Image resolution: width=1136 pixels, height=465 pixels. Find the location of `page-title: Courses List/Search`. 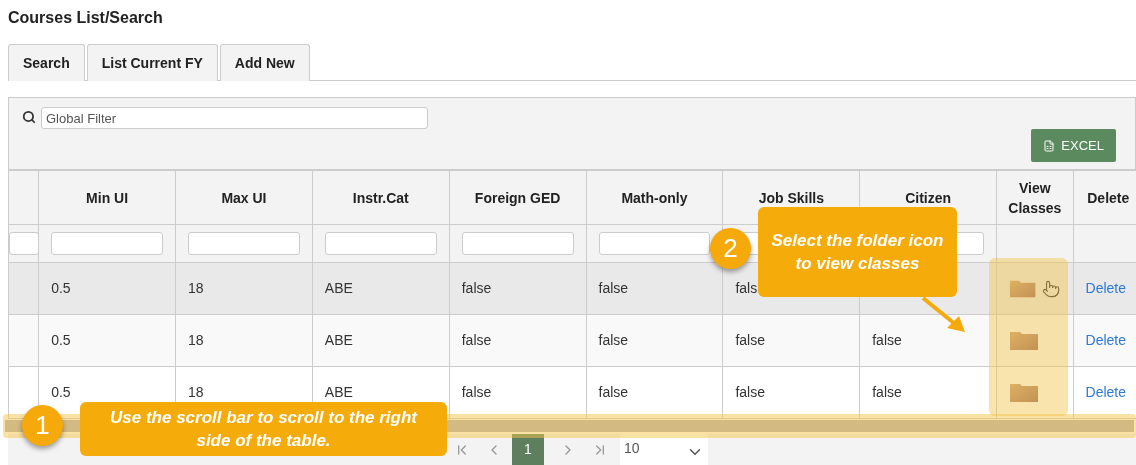

page-title: Courses List/Search is located at coordinates (85, 18).